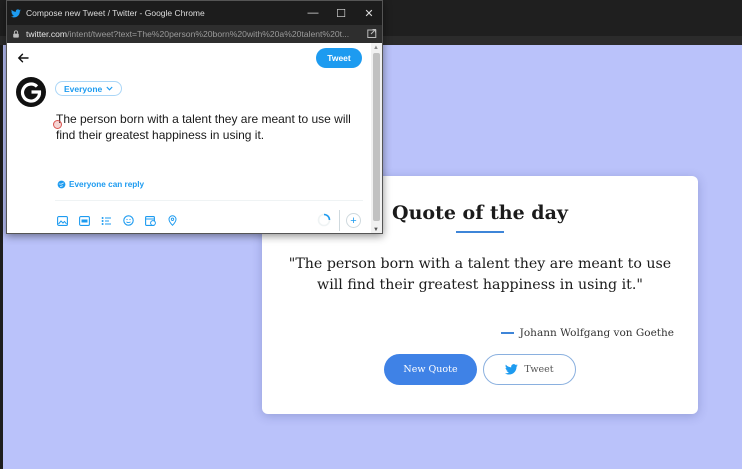 This screenshot has height=469, width=742. What do you see at coordinates (128, 220) in the screenshot?
I see `emoji-icon` at bounding box center [128, 220].